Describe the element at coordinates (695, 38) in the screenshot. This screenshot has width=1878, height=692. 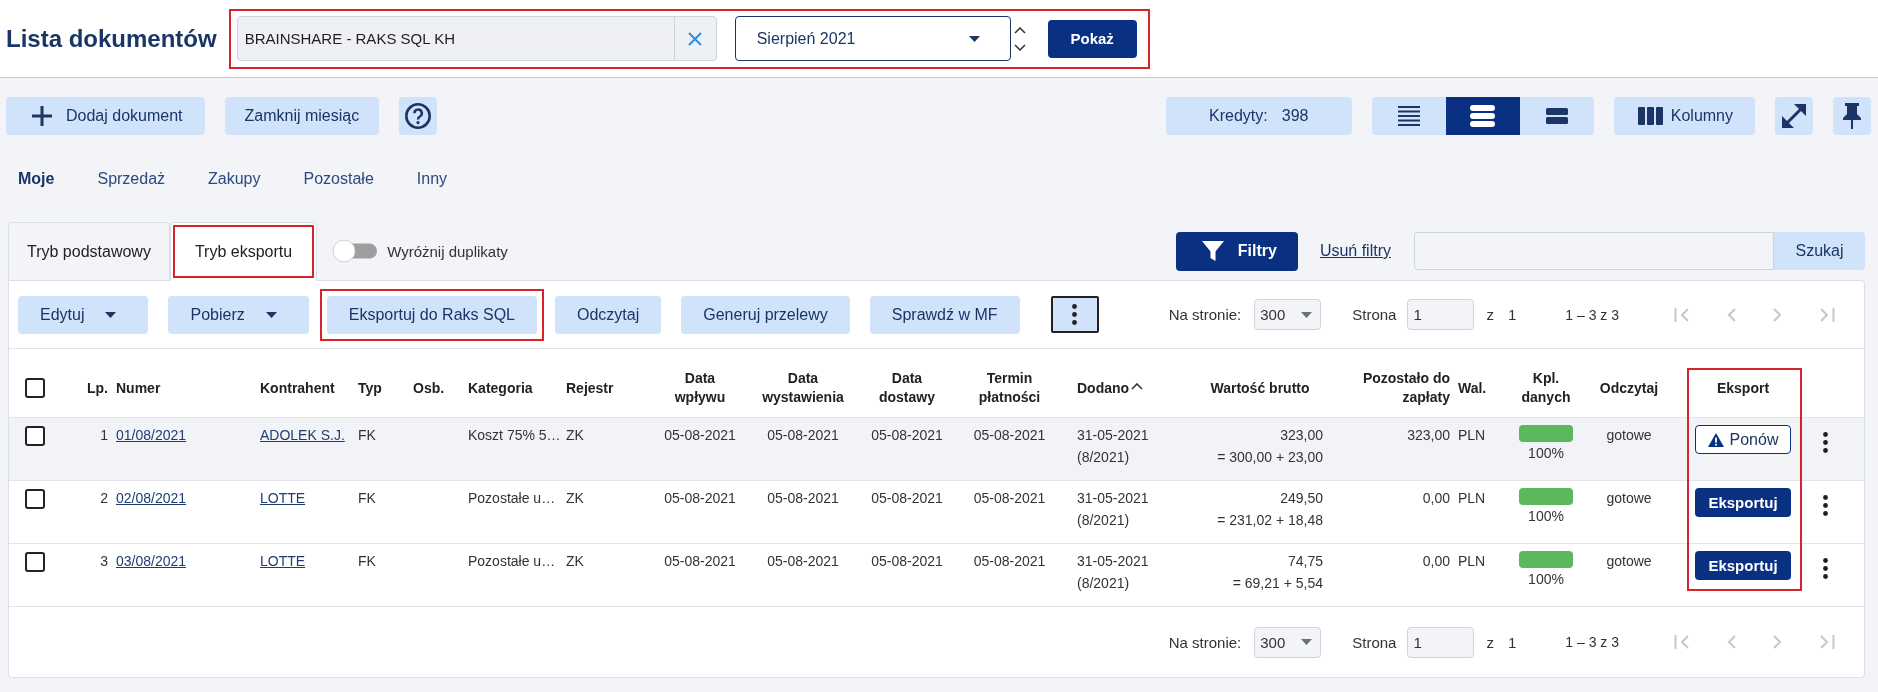
I see `close-icon` at that location.